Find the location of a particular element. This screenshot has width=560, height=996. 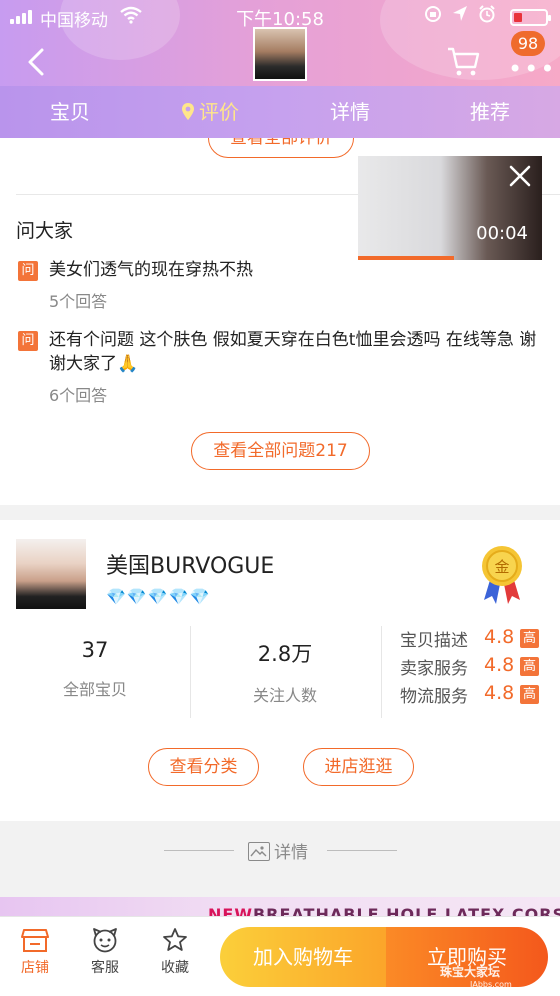

shop-nav-button: 店铺 is located at coordinates (35, 952).